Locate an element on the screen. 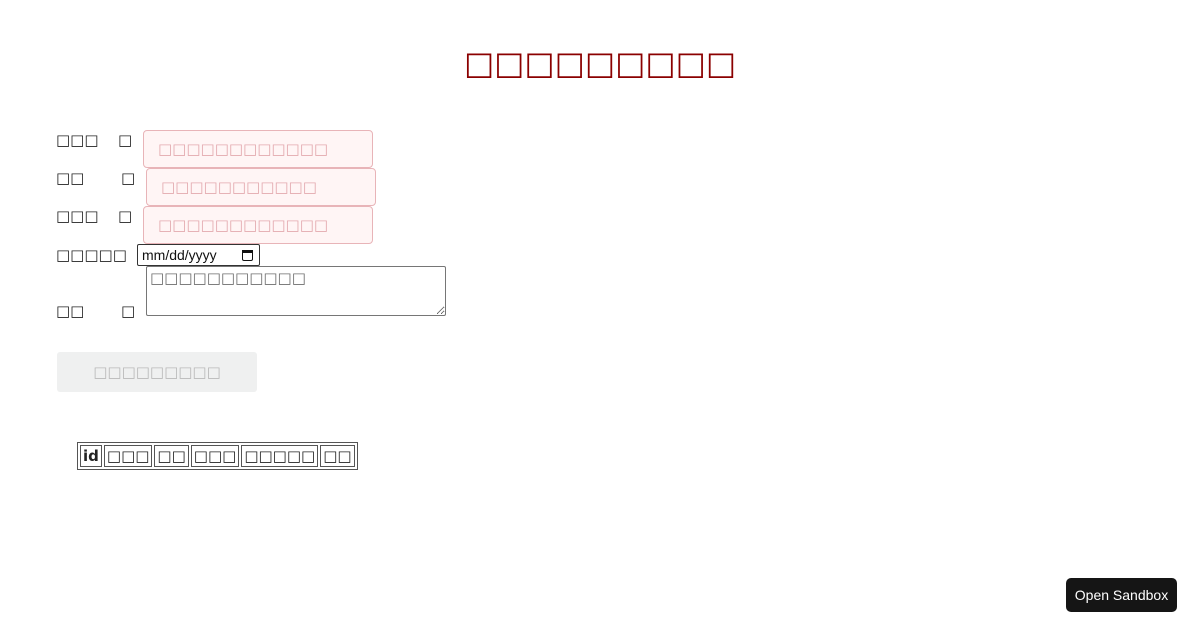 This screenshot has height=630, width=1200. field-2-required-mark: □ is located at coordinates (128, 178).